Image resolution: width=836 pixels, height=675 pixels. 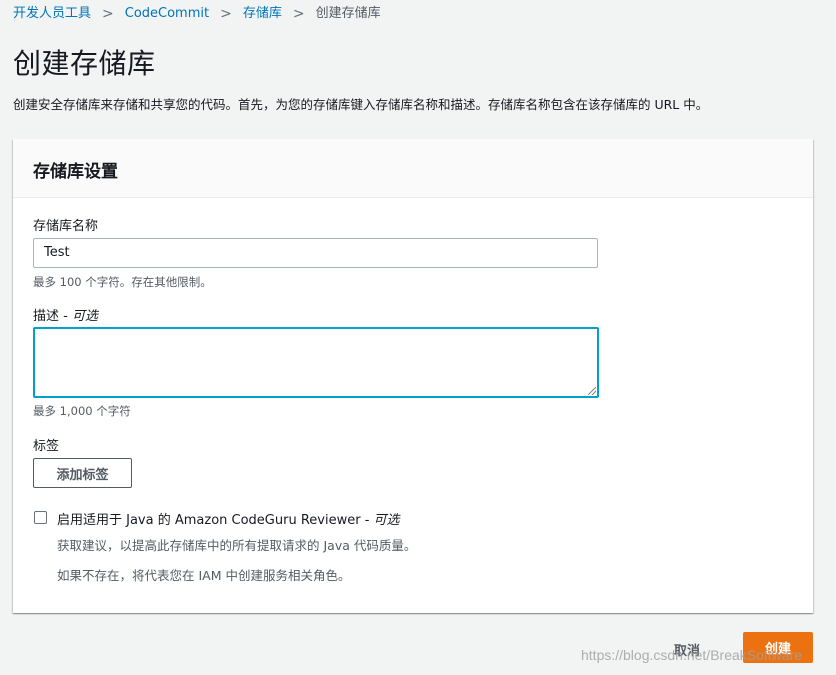 What do you see at coordinates (40, 517) in the screenshot?
I see `codeguru-checkbox` at bounding box center [40, 517].